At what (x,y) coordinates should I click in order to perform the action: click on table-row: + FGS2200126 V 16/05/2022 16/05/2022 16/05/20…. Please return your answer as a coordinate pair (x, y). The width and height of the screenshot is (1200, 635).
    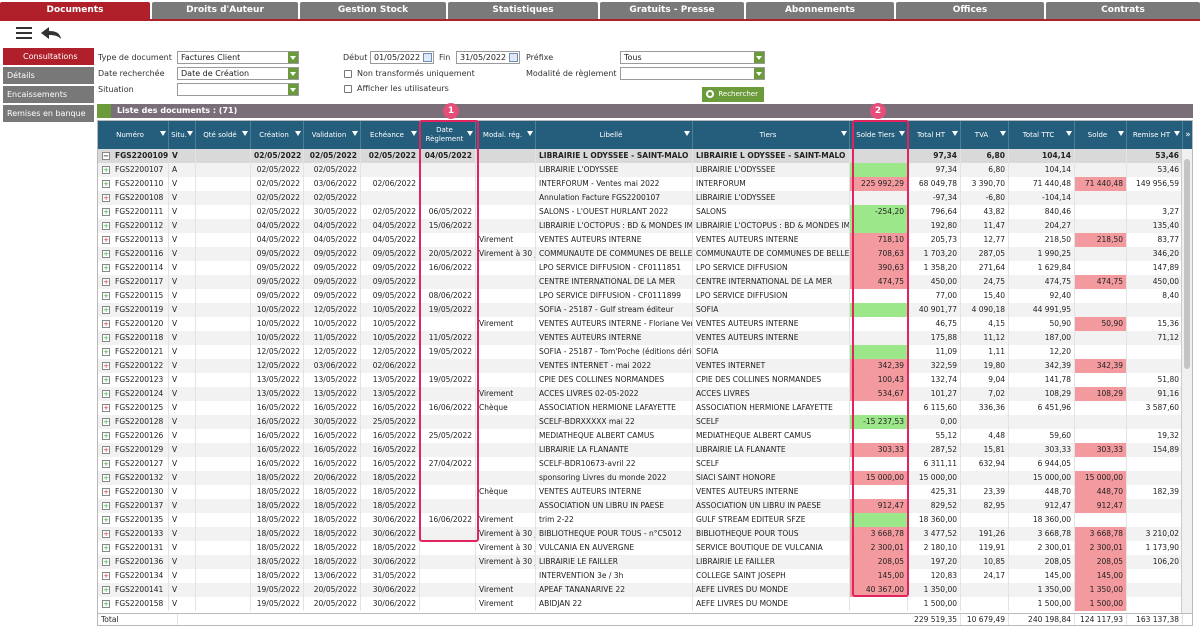
    Looking at the image, I should click on (640, 436).